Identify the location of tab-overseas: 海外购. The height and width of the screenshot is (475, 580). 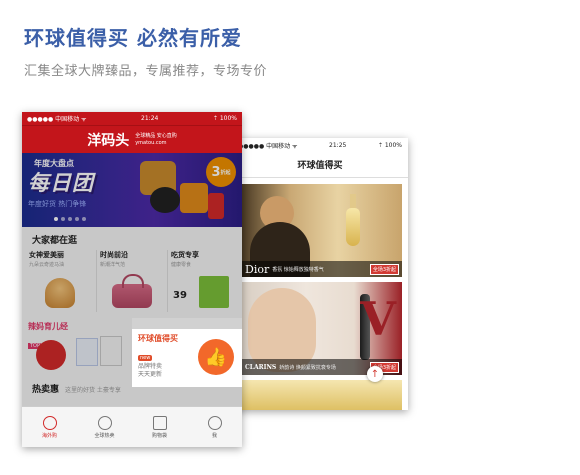
(49, 427).